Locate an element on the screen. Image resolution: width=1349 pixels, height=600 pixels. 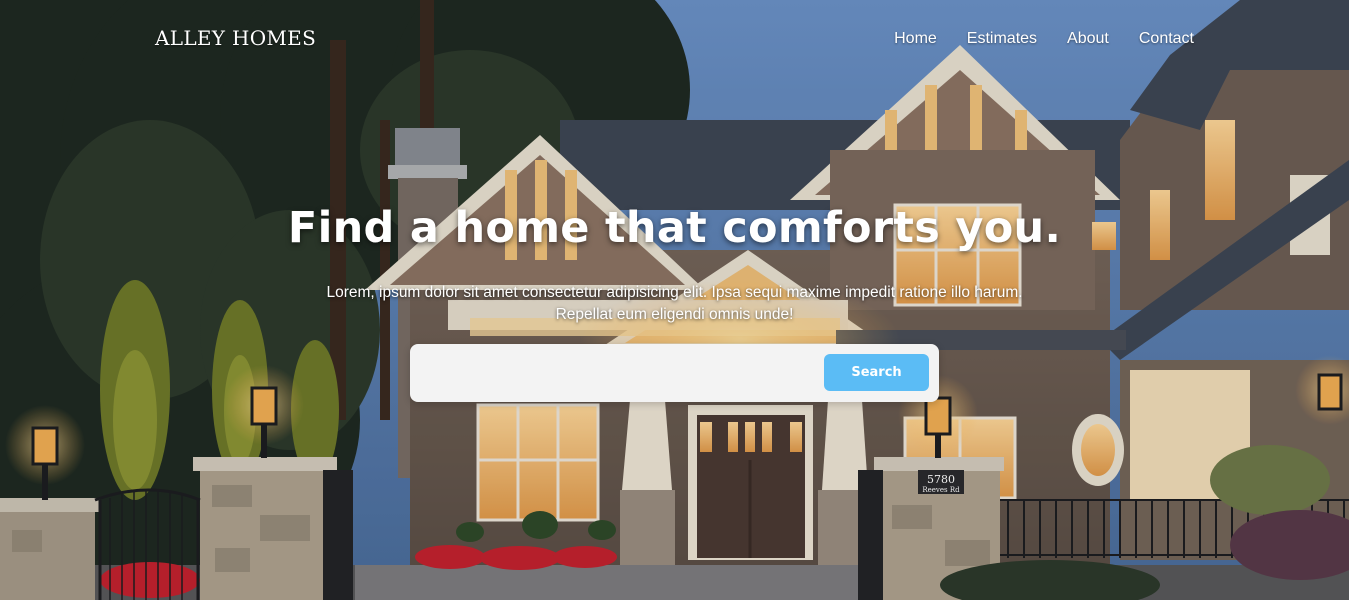
search-bar: Search is located at coordinates (674, 373).